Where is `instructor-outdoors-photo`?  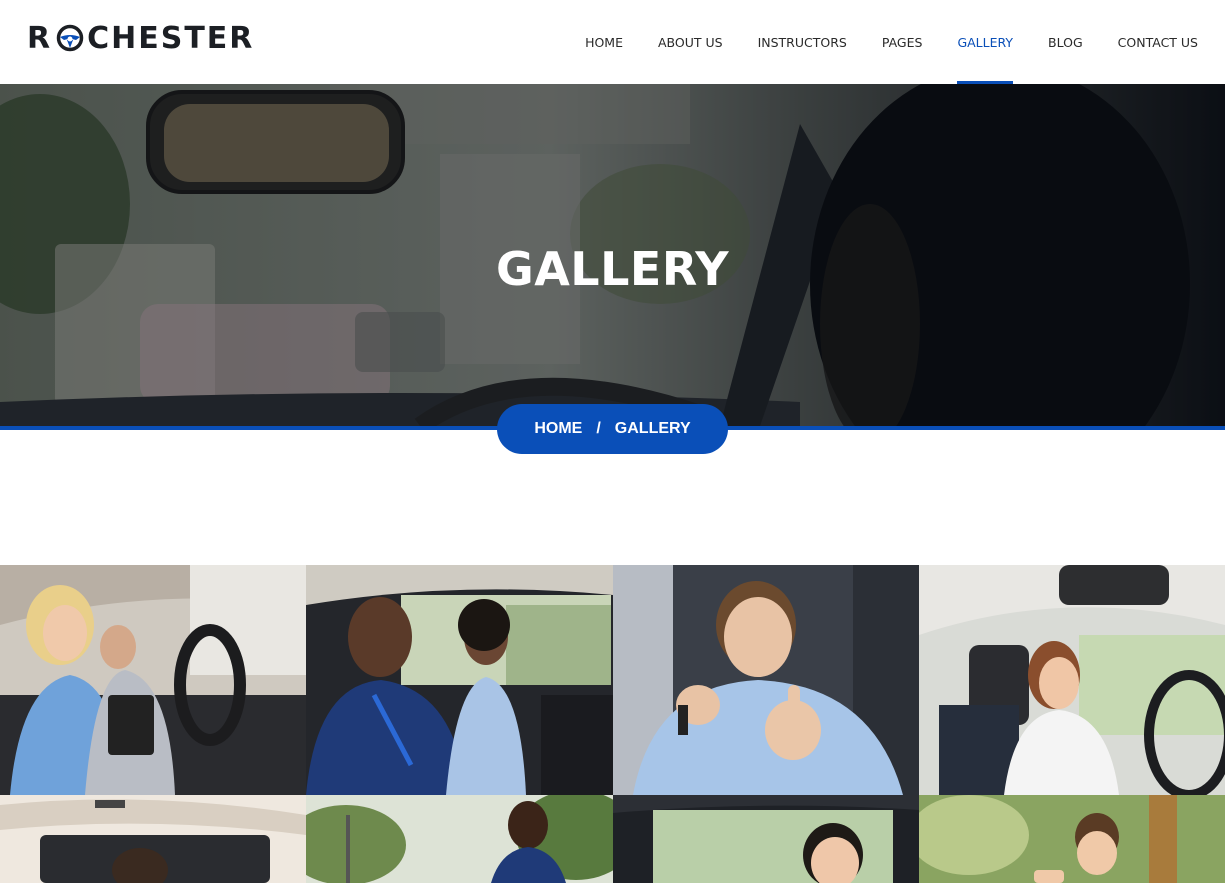 instructor-outdoors-photo is located at coordinates (459, 839).